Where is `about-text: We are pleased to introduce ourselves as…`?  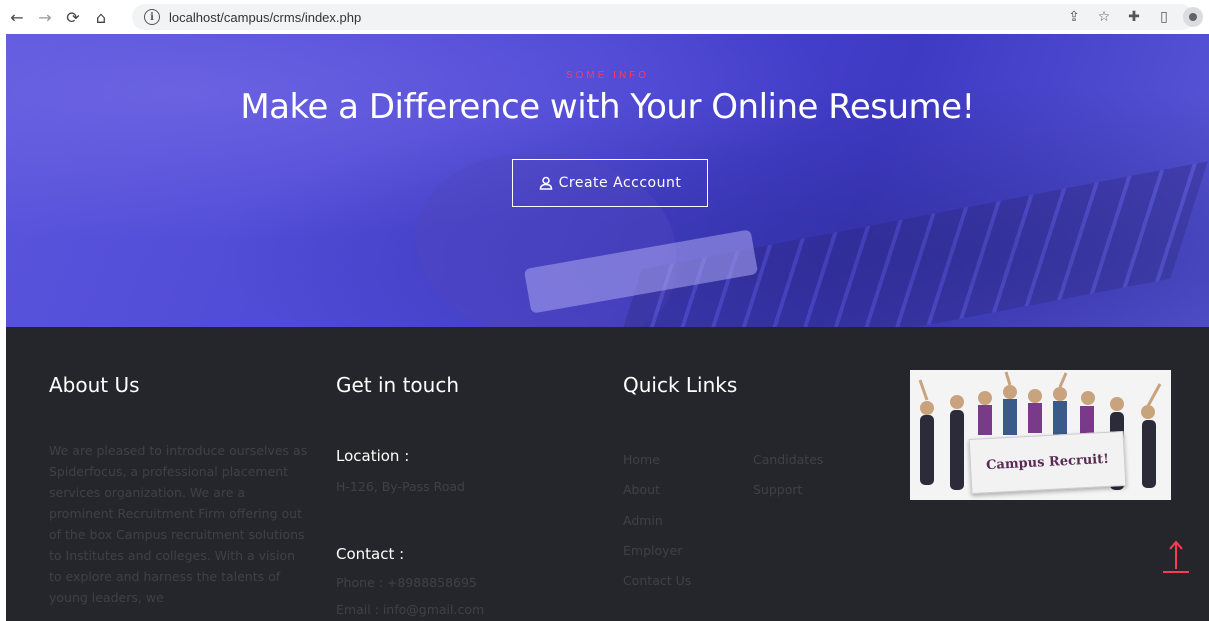 about-text: We are pleased to introduce ourselves as… is located at coordinates (178, 524).